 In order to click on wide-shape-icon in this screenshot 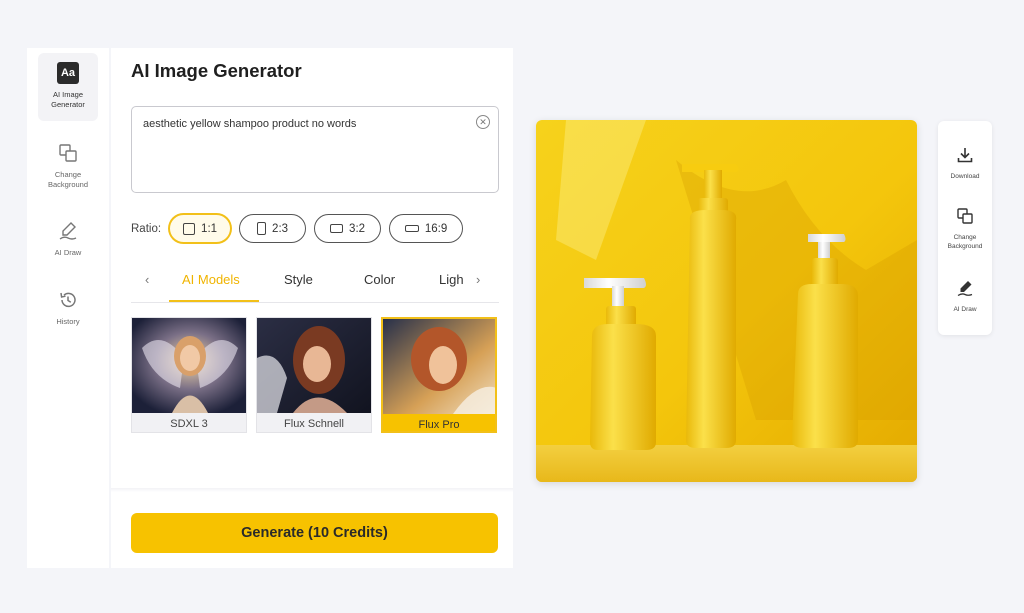, I will do `click(411, 228)`.